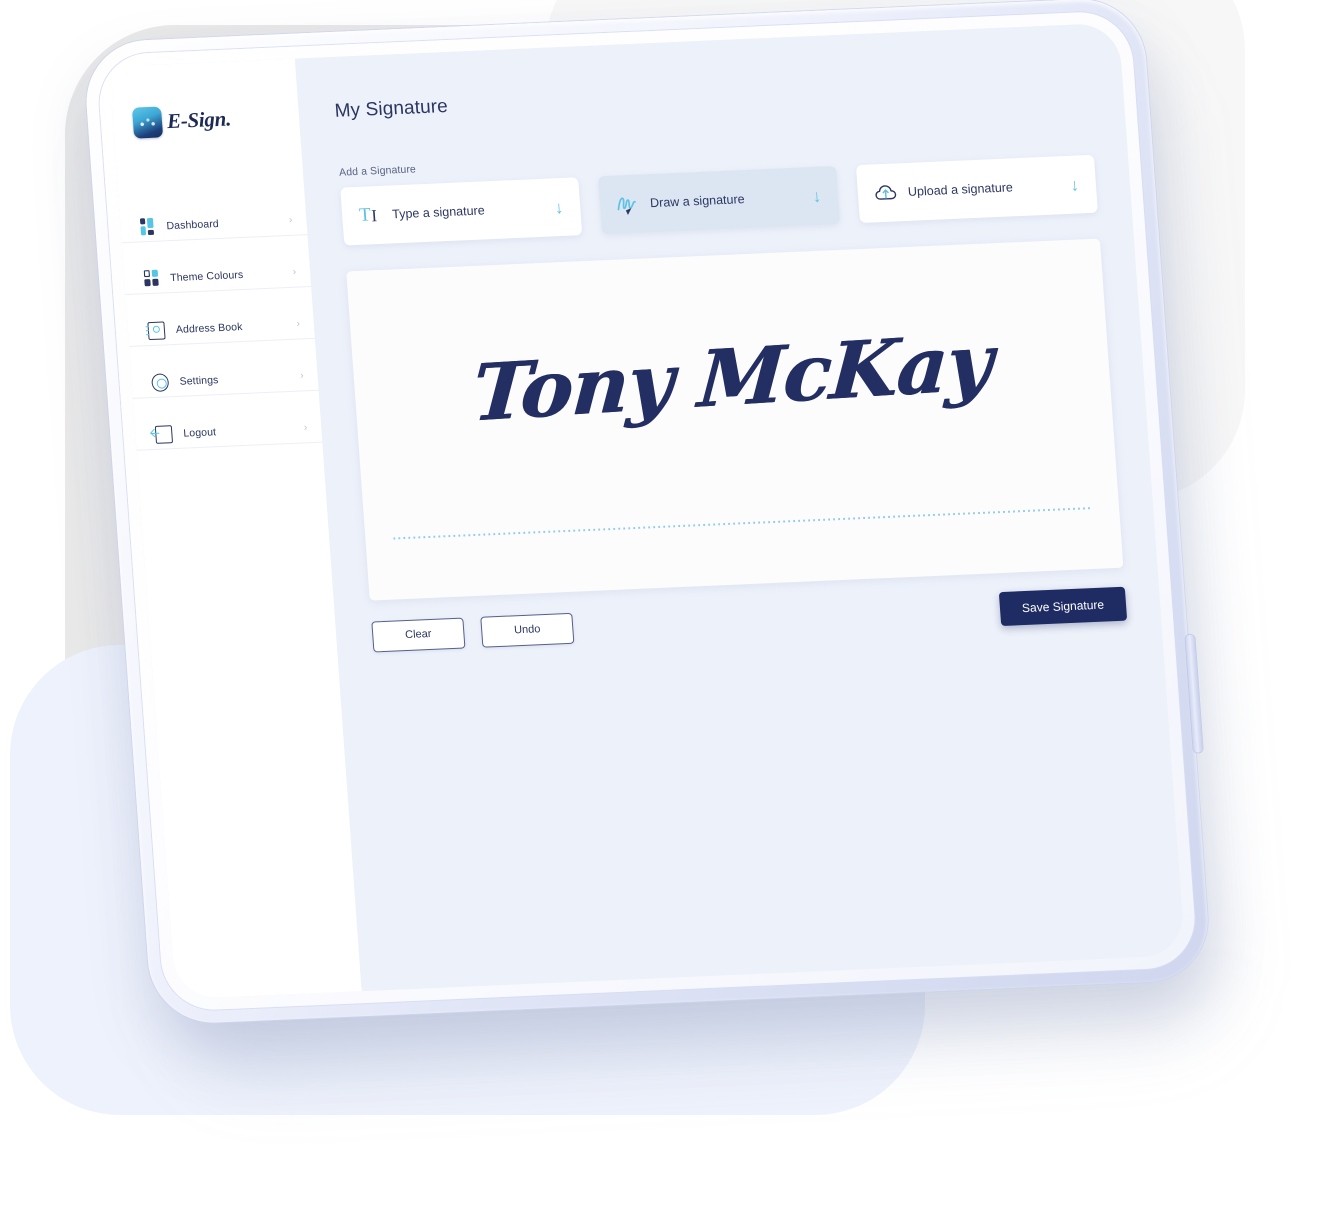 This screenshot has height=1228, width=1338. What do you see at coordinates (627, 205) in the screenshot?
I see `pen-squiggle-icon` at bounding box center [627, 205].